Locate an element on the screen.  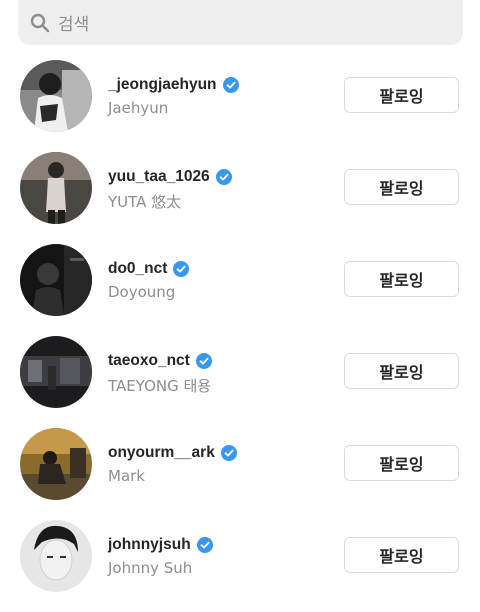
username-text: johnnyjsuh is located at coordinates (149, 545).